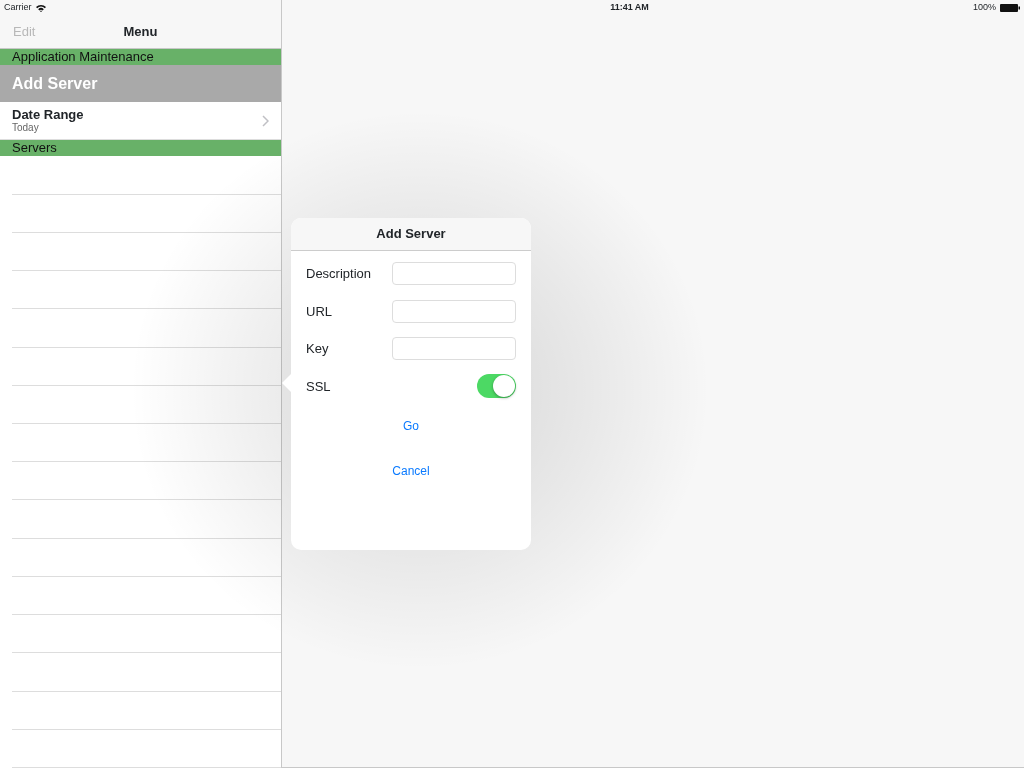 The image size is (1024, 768). What do you see at coordinates (411, 471) in the screenshot?
I see `link-button: Cancel` at bounding box center [411, 471].